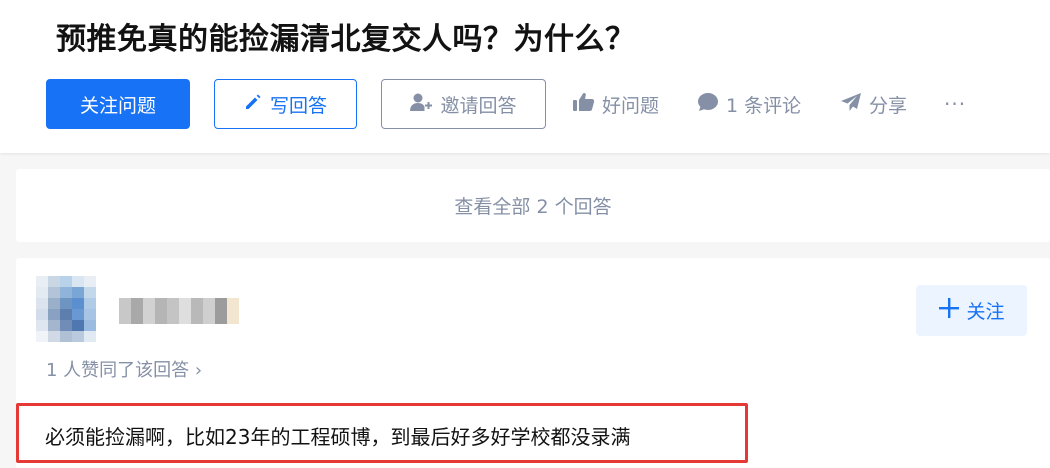 The image size is (1050, 468). Describe the element at coordinates (338, 437) in the screenshot. I see `answer-content: 必须能捡漏啊，比如23年的工程硕博，到最后好多好学校都没录满` at that location.